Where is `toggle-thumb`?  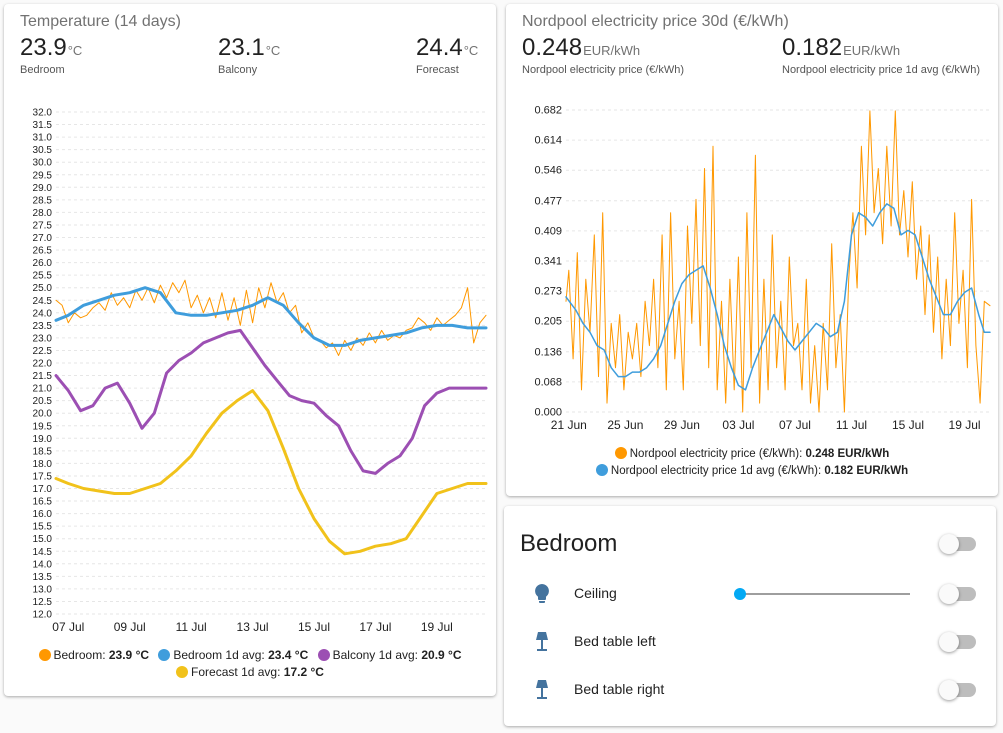
toggle-thumb is located at coordinates (949, 690).